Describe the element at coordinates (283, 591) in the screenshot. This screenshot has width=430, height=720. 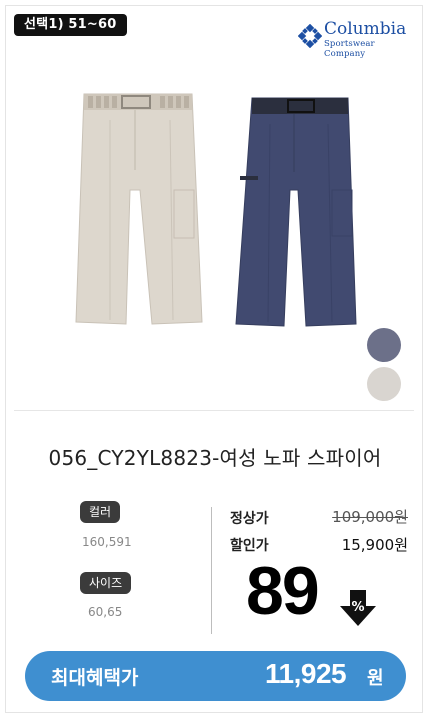
I see `discount-rate: 89` at that location.